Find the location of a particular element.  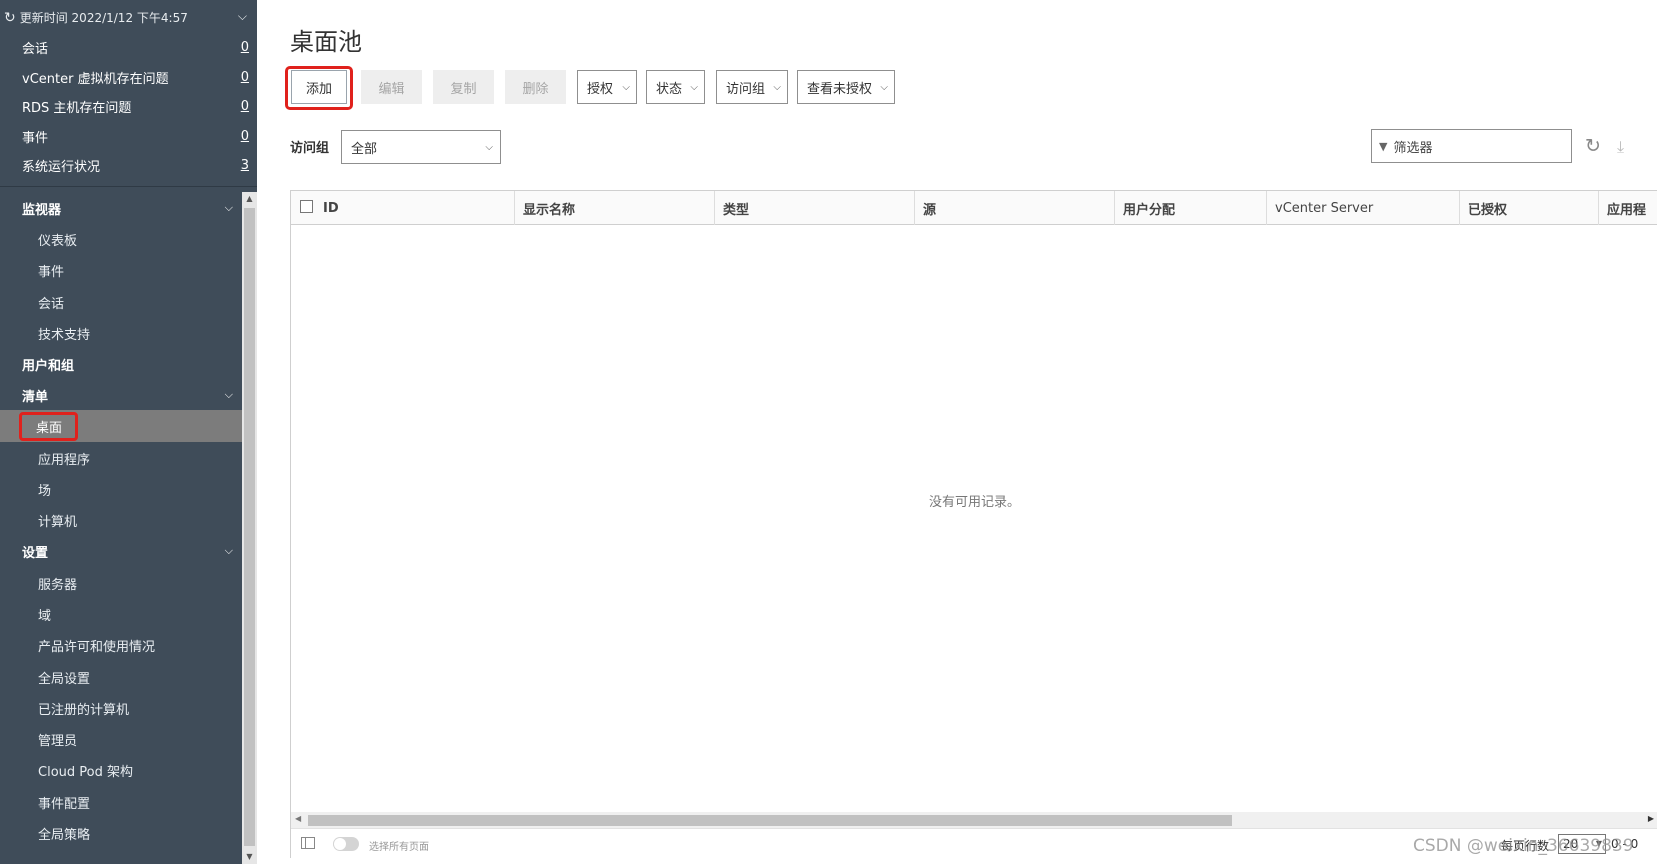

stat-events: 事件 0 is located at coordinates (128, 136).